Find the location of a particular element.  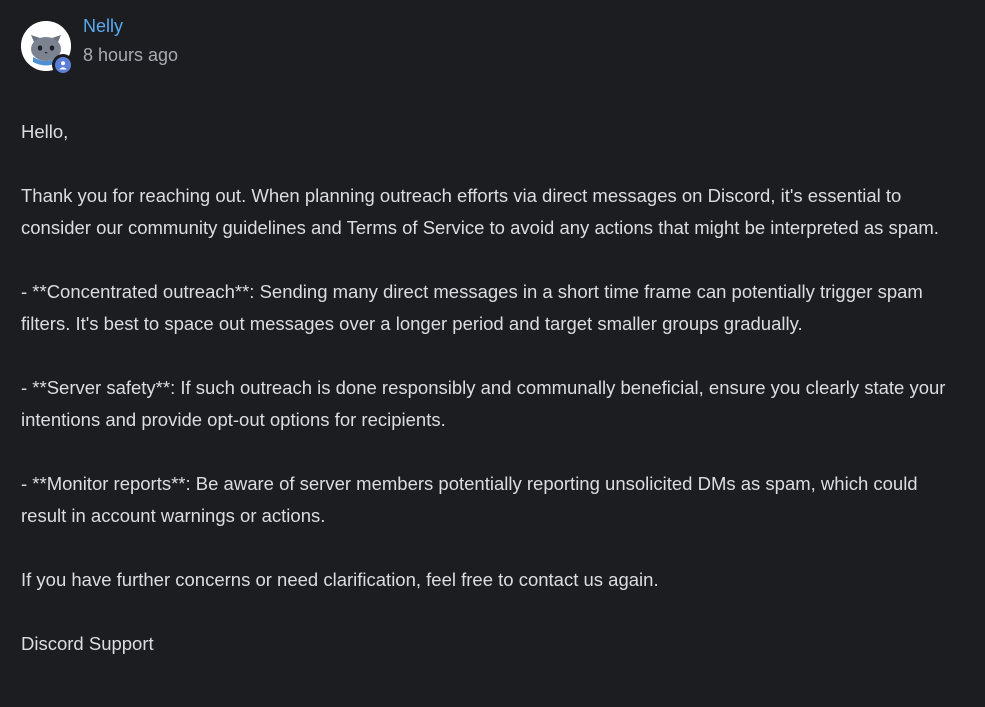

user-status-icon is located at coordinates (63, 65).